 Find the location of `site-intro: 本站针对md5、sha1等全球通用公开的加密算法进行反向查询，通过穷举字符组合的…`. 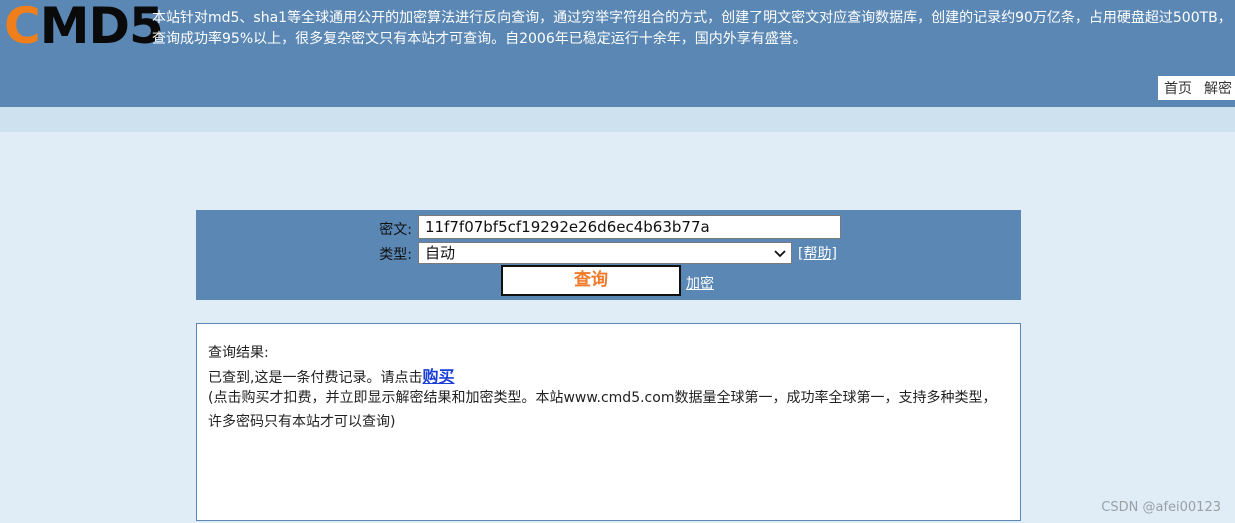

site-intro: 本站针对md5、sha1等全球通用公开的加密算法进行反向查询，通过穷举字符组合的… is located at coordinates (692, 28).